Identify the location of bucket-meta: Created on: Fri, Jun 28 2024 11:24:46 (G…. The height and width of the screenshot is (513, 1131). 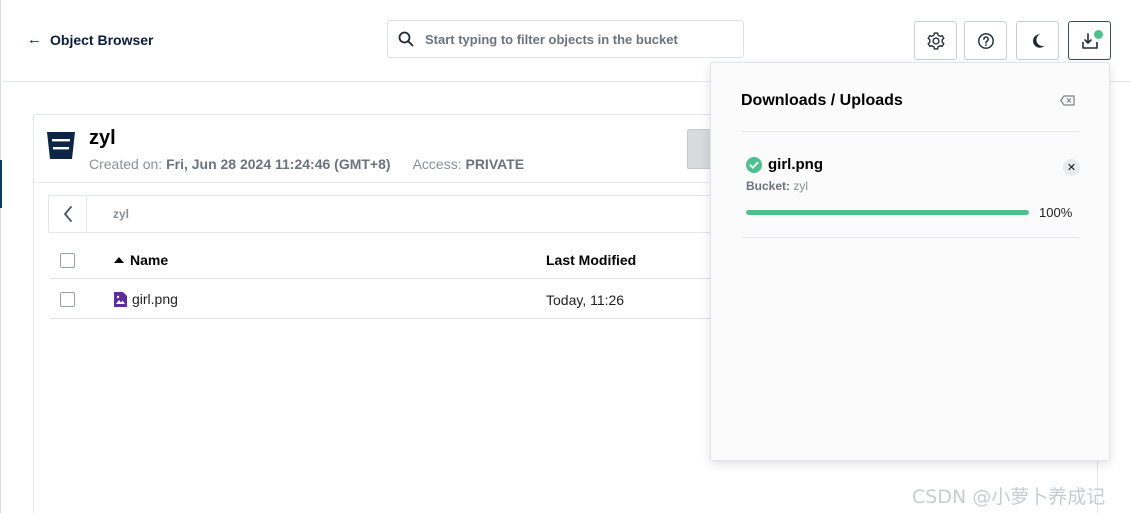
(306, 164).